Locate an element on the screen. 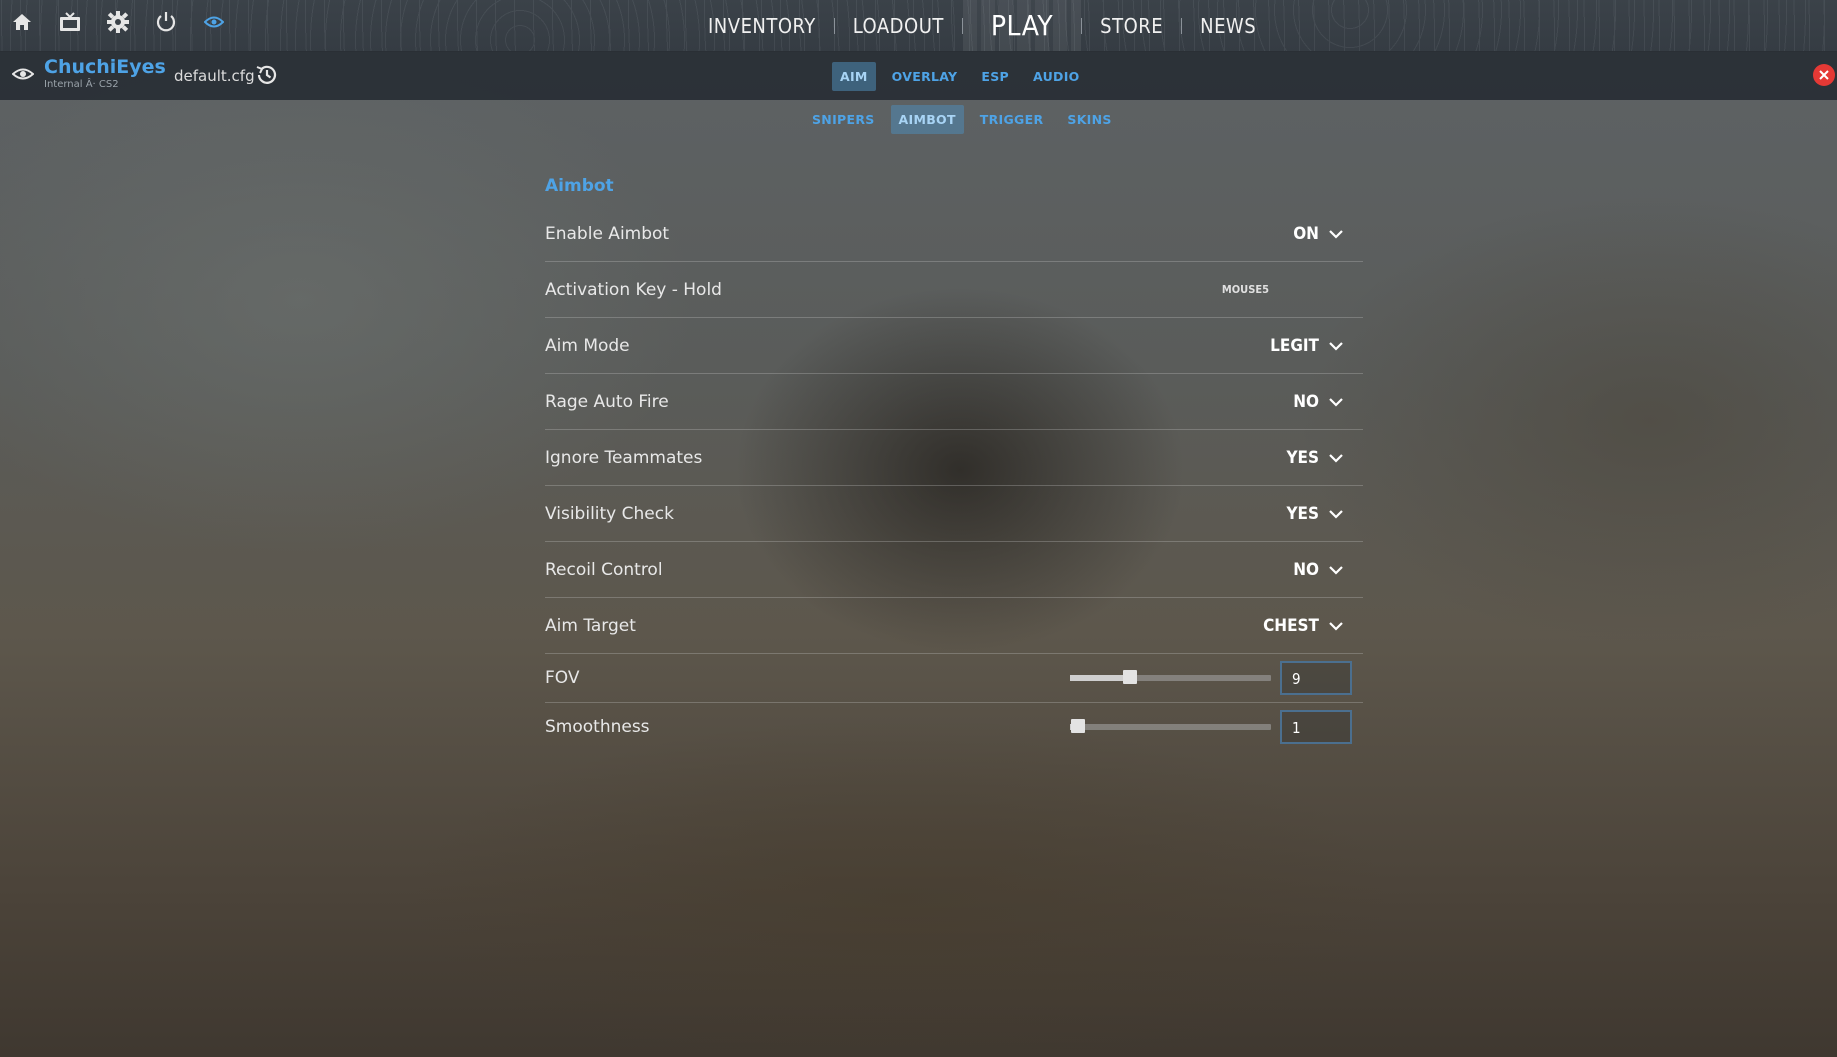 Image resolution: width=1837 pixels, height=1057 pixels. setting-row-rage-auto-fire: Rage Auto Fire NO is located at coordinates (954, 402).